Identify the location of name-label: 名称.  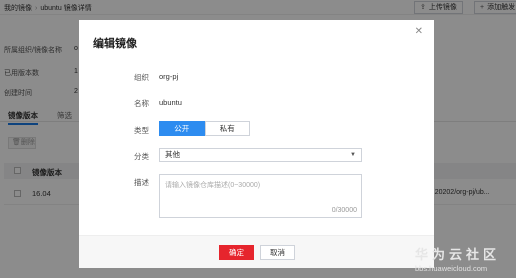
(141, 103).